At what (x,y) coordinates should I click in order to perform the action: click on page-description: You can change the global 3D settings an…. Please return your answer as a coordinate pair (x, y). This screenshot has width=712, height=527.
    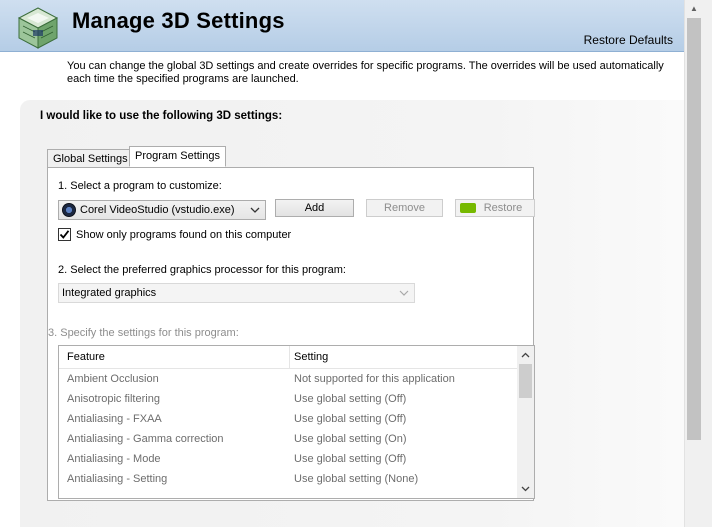
    Looking at the image, I should click on (365, 72).